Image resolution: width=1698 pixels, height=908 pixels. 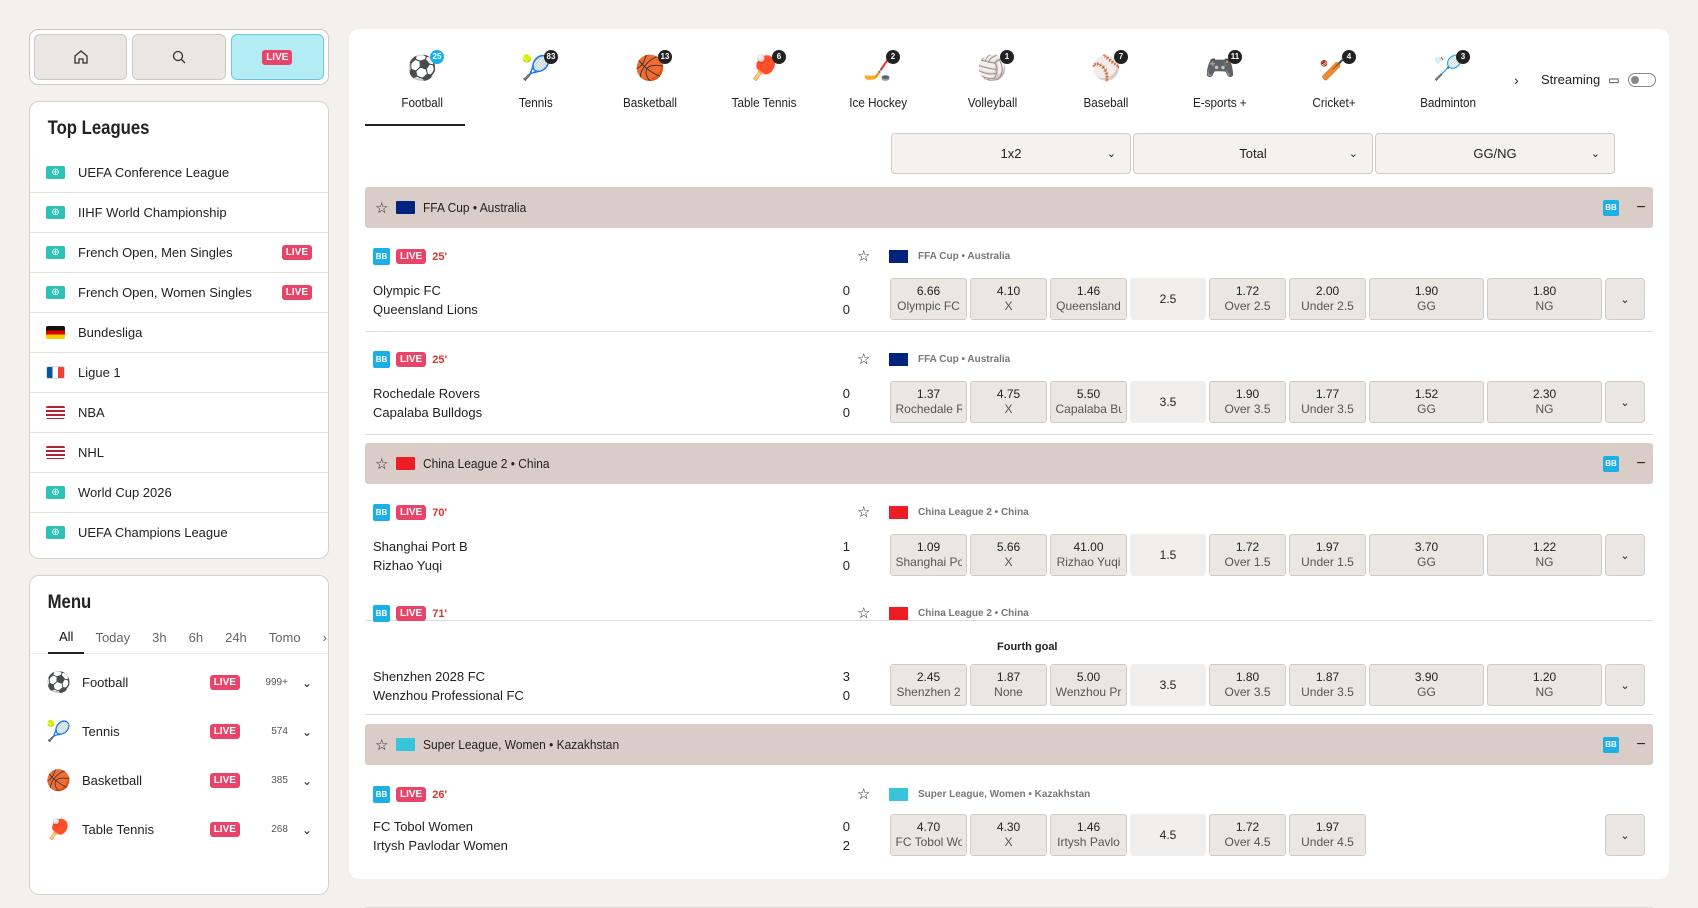 What do you see at coordinates (179, 57) in the screenshot?
I see `search-button` at bounding box center [179, 57].